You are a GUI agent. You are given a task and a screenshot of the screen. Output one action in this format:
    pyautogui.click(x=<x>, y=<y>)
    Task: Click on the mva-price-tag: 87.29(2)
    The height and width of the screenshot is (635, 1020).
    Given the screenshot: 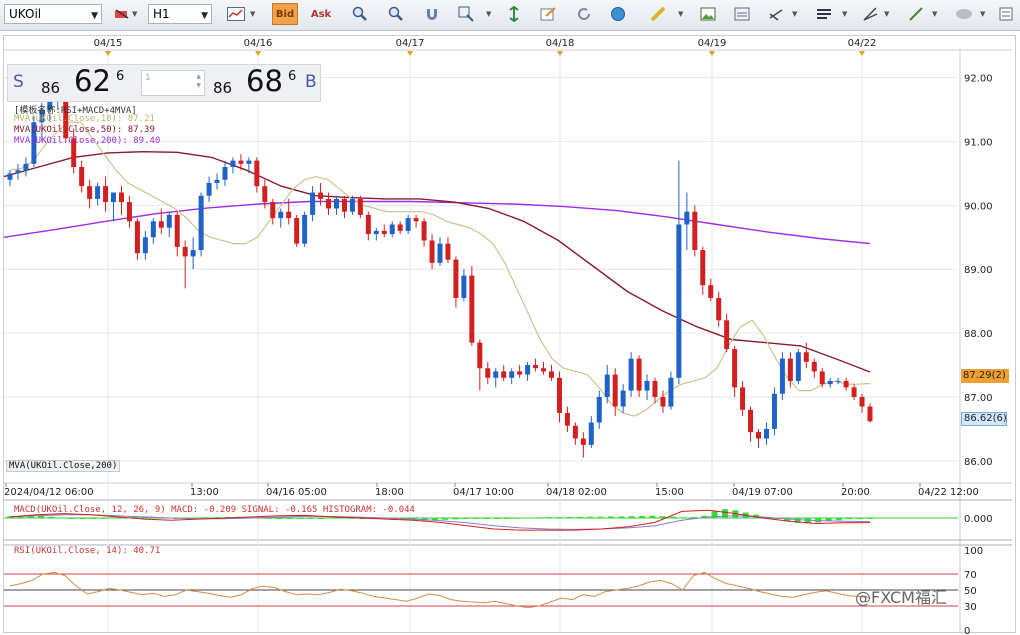 What is the action you would take?
    pyautogui.click(x=985, y=376)
    